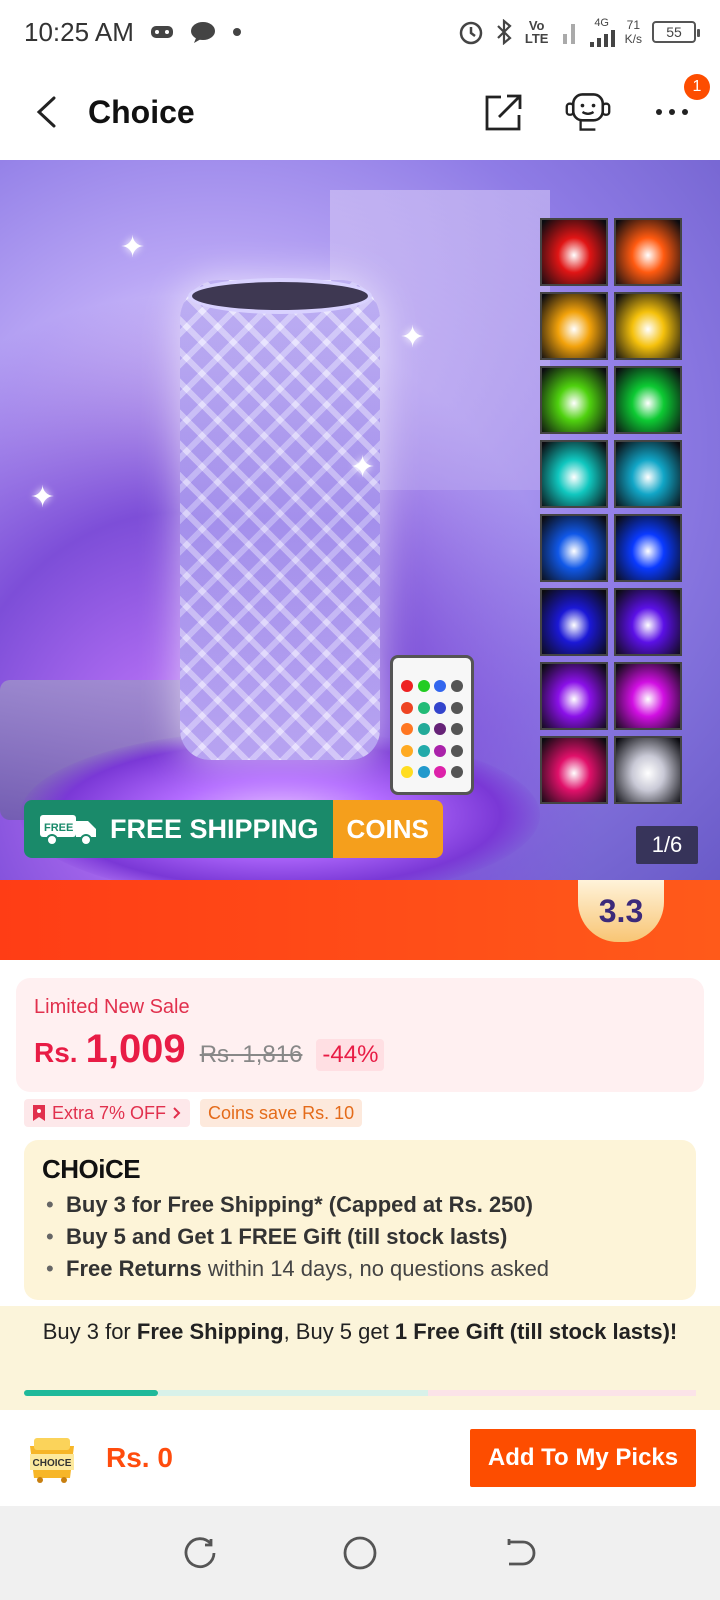 Image resolution: width=720 pixels, height=1600 pixels. What do you see at coordinates (504, 32) in the screenshot?
I see `bluetooth-icon` at bounding box center [504, 32].